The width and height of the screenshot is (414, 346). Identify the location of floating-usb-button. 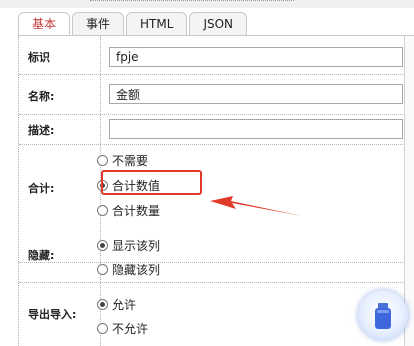
(383, 315).